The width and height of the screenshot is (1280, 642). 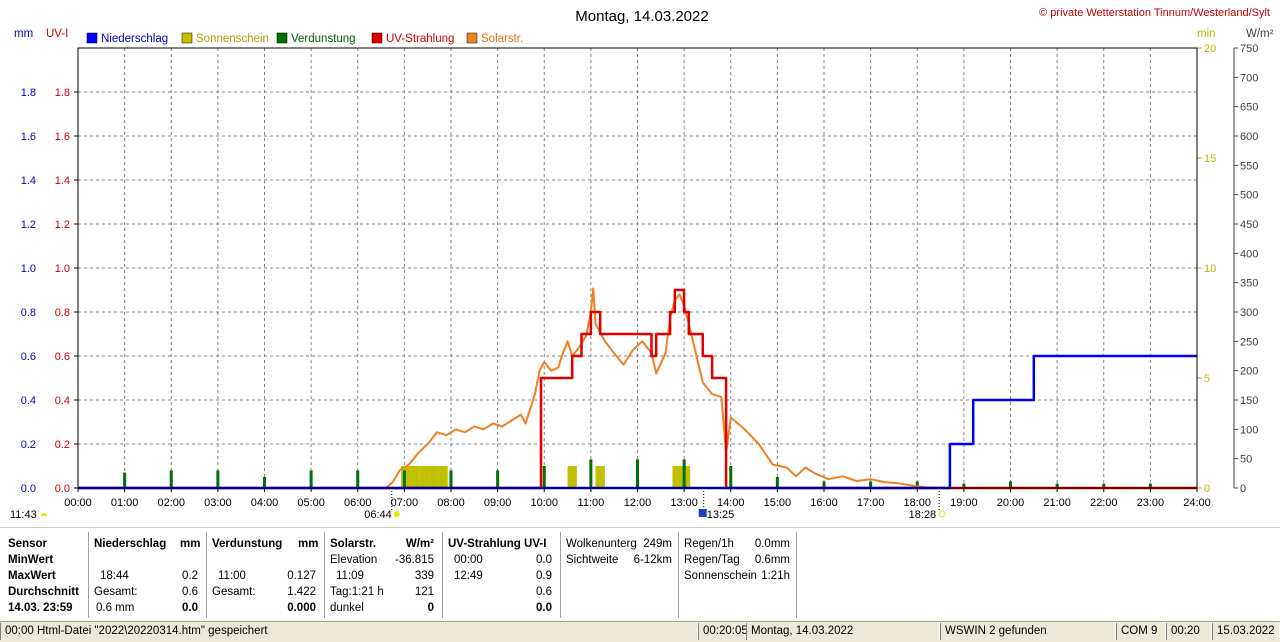 I want to click on verdunstung-max-time: 11:00, so click(x=232, y=576).